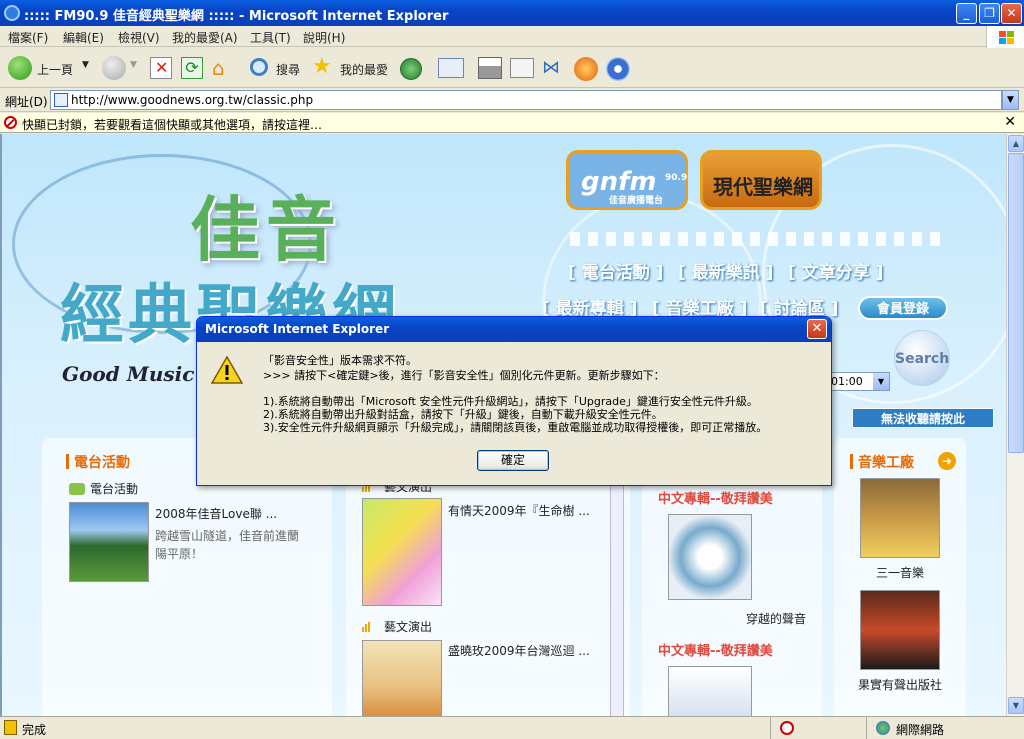 The image size is (1024, 739). Describe the element at coordinates (367, 627) in the screenshot. I see `bar-chart-icon` at that location.